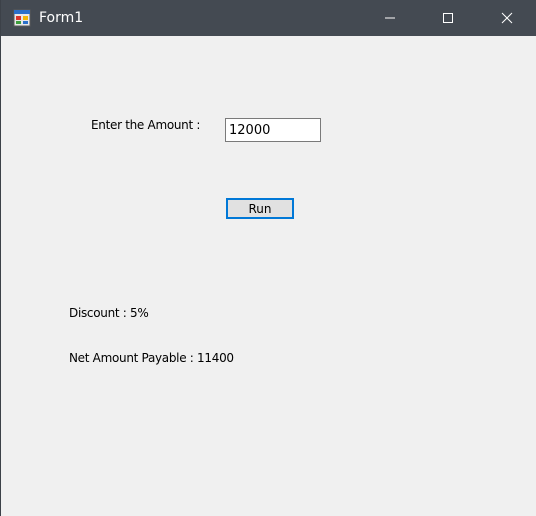  I want to click on maximize-icon, so click(448, 18).